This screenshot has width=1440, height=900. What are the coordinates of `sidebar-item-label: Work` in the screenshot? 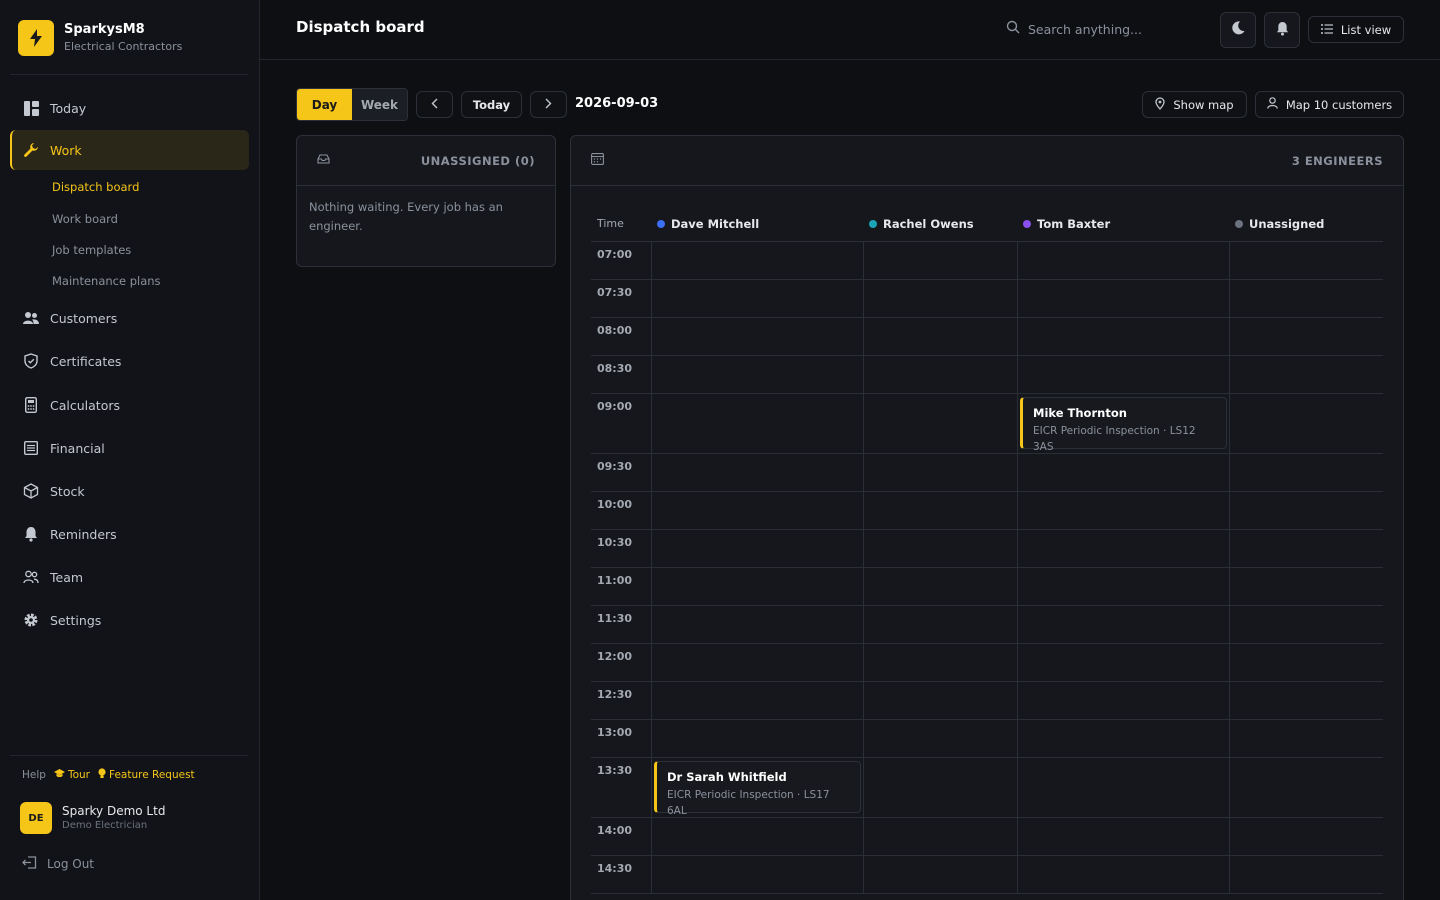 It's located at (66, 150).